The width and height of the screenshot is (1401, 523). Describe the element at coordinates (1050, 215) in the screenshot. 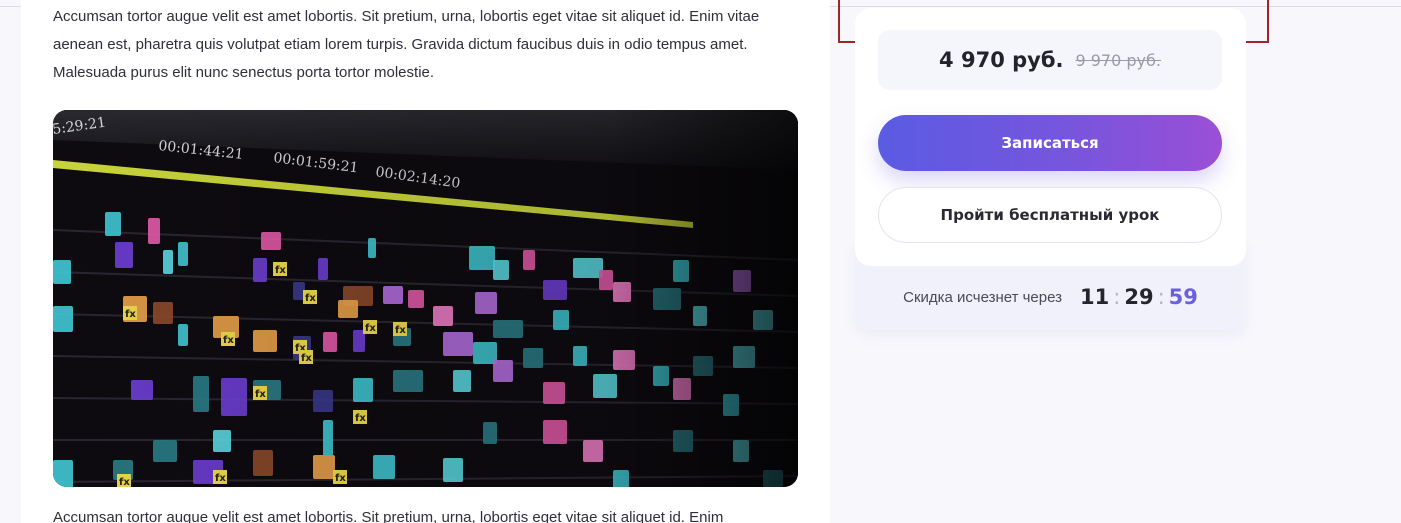

I see `free-lesson-button: Пройти бесплатный урок` at that location.